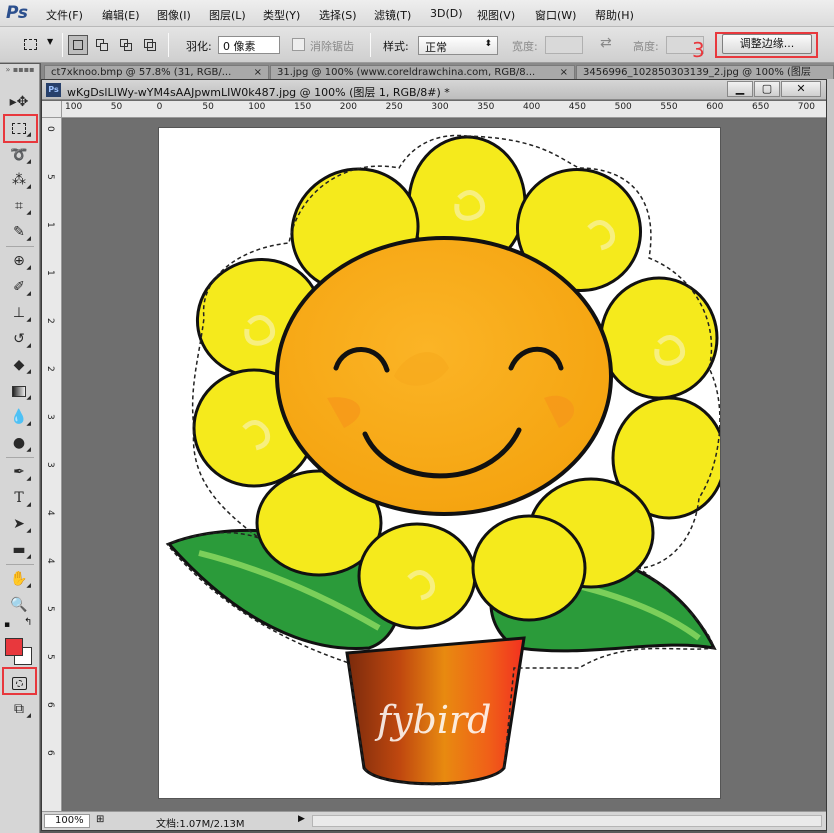 The image size is (834, 833). What do you see at coordinates (433, 720) in the screenshot?
I see `pot-label: fybird` at bounding box center [433, 720].